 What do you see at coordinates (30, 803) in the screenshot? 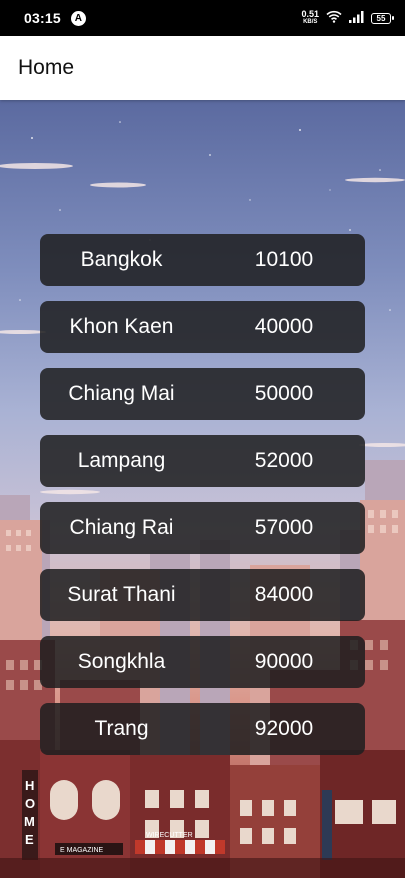
I see `home-sign-letter: O` at bounding box center [30, 803].